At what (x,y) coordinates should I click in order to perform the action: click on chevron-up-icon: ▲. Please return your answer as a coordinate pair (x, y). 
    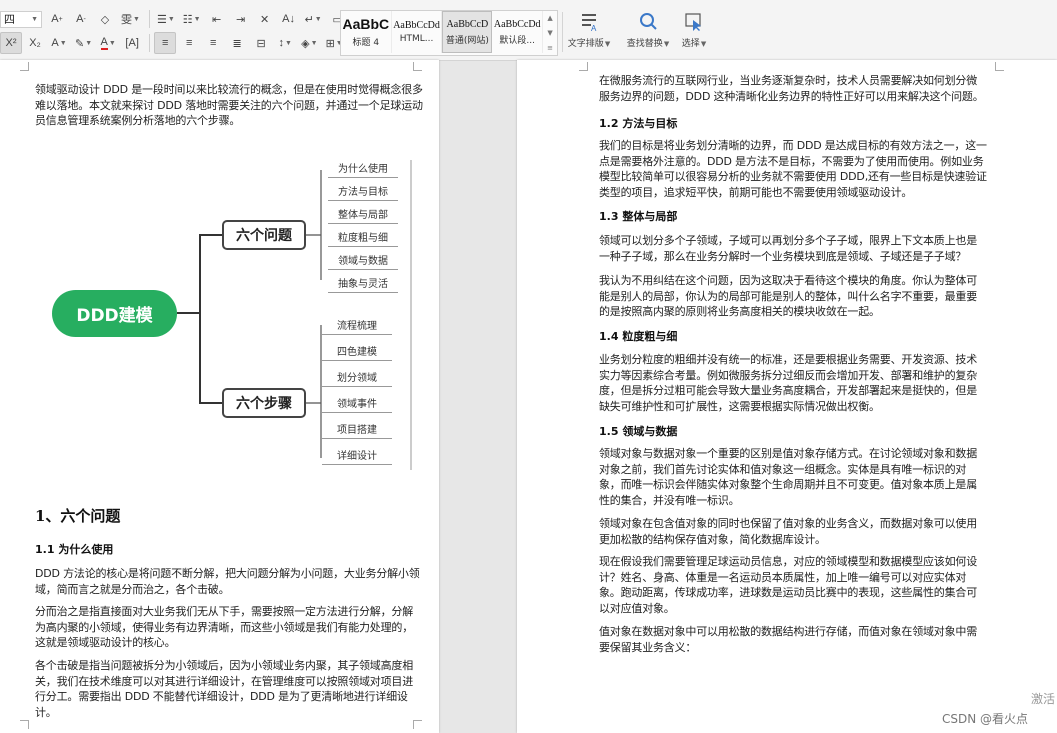
    Looking at the image, I should click on (549, 18).